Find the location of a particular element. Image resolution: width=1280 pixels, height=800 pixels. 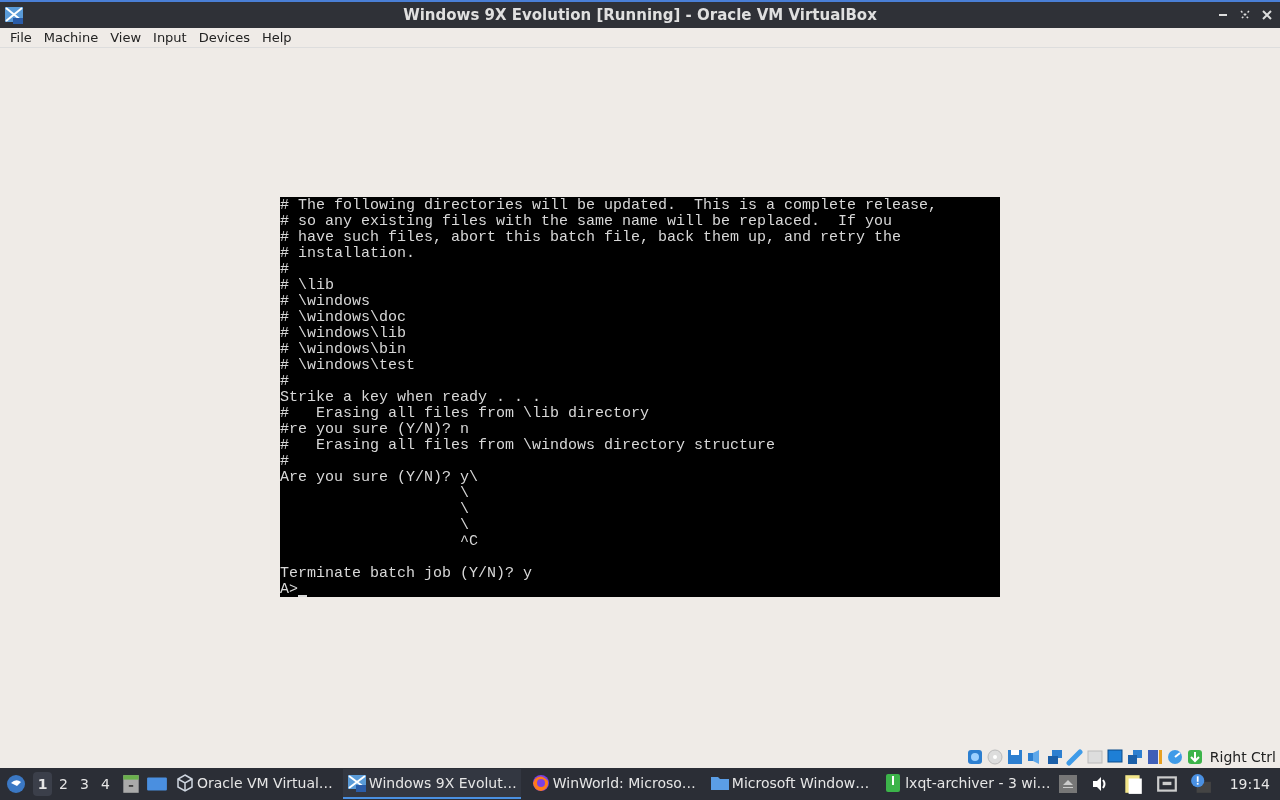

cube-icon is located at coordinates (185, 783).